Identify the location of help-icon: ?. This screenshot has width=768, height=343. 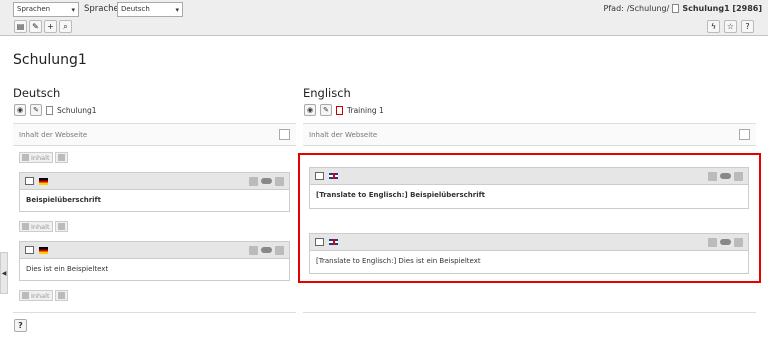
(747, 26).